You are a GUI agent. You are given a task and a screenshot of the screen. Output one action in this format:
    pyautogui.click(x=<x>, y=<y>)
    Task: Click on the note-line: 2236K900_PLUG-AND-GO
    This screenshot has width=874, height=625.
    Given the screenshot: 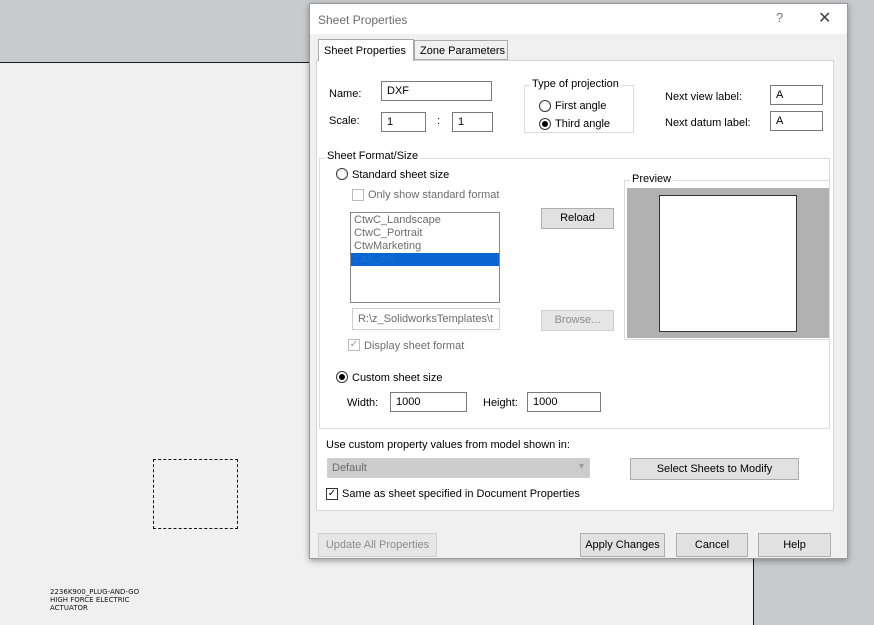 What is the action you would take?
    pyautogui.click(x=95, y=592)
    